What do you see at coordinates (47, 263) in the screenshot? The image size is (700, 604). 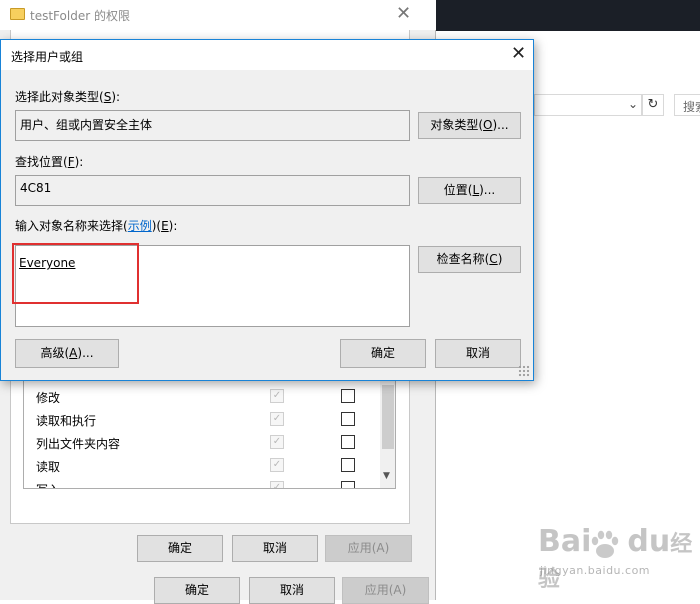 I see `resolved-name: Everyone` at bounding box center [47, 263].